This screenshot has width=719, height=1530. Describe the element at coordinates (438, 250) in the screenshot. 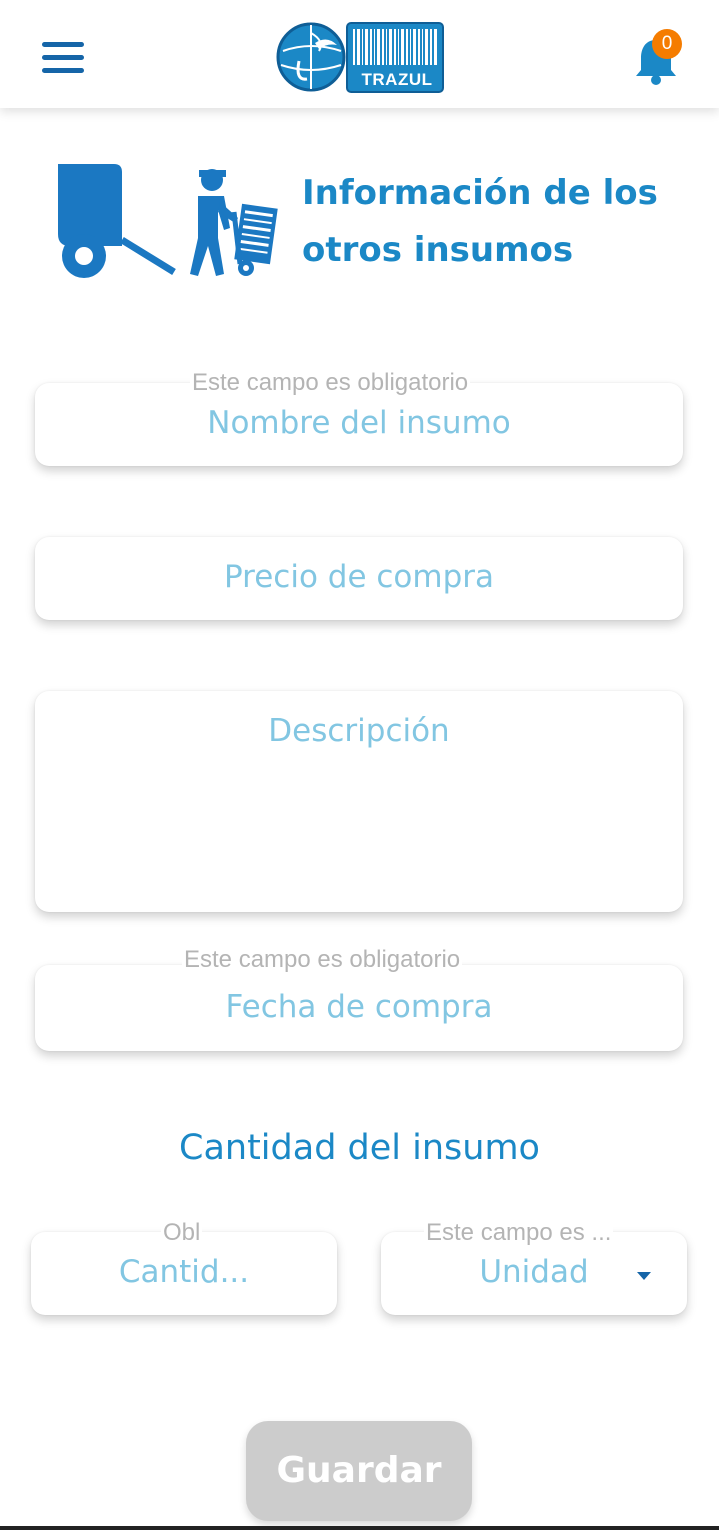

I see `page-title-line2: otros insumos` at that location.